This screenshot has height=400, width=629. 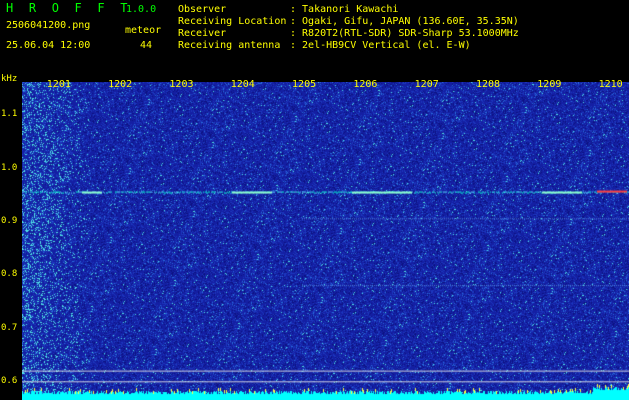 What do you see at coordinates (69, 8) in the screenshot?
I see `app-title: H R O F F T` at bounding box center [69, 8].